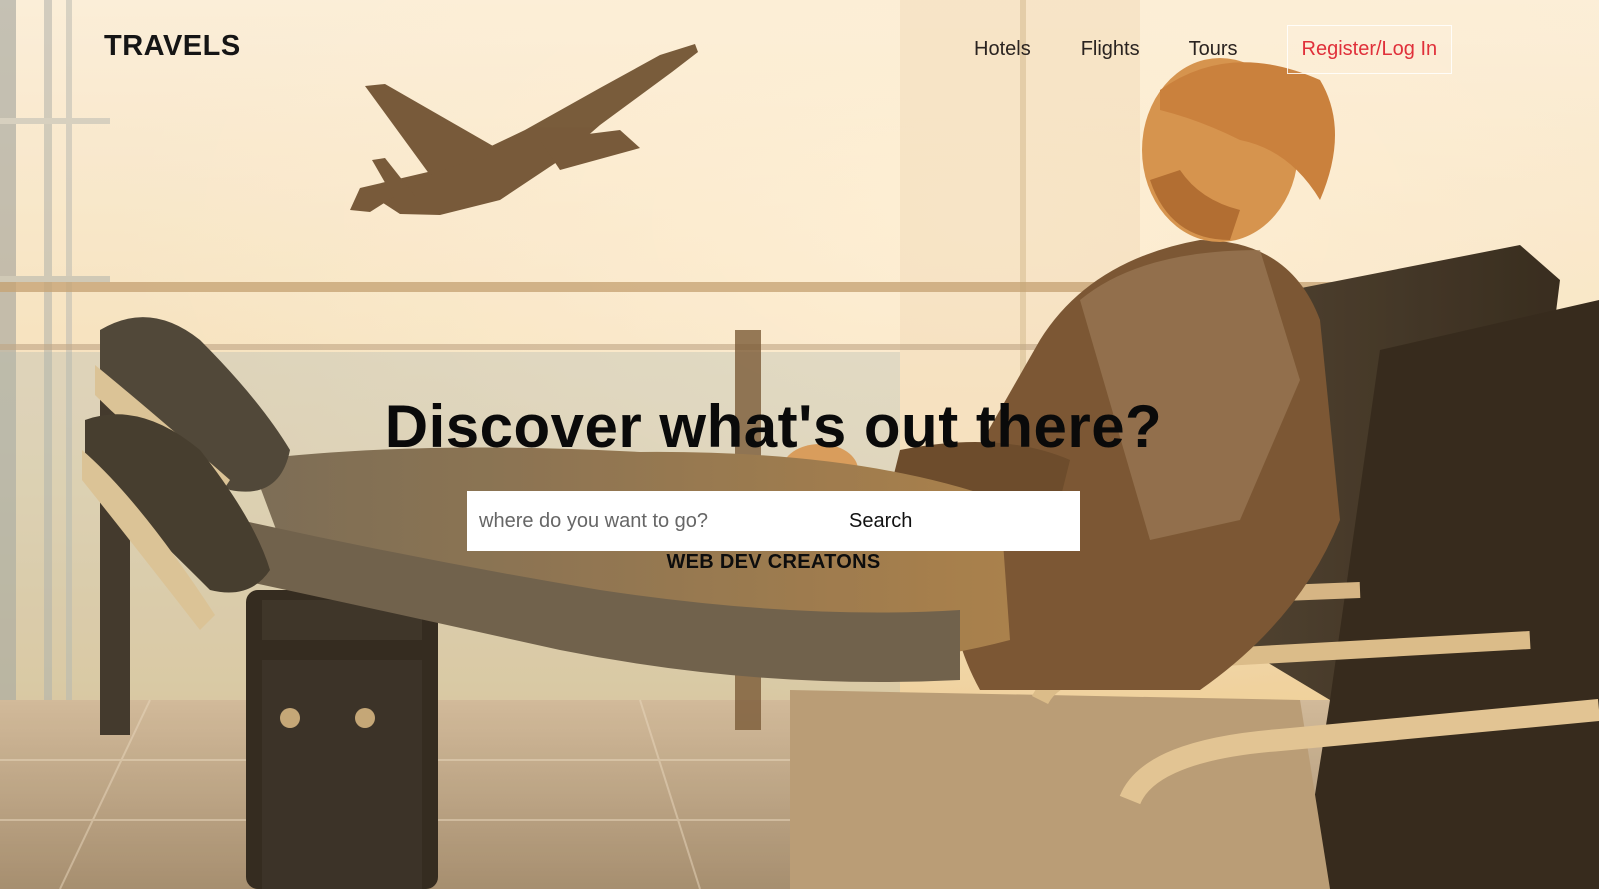  Describe the element at coordinates (172, 46) in the screenshot. I see `site-logo: TRAVELS` at that location.